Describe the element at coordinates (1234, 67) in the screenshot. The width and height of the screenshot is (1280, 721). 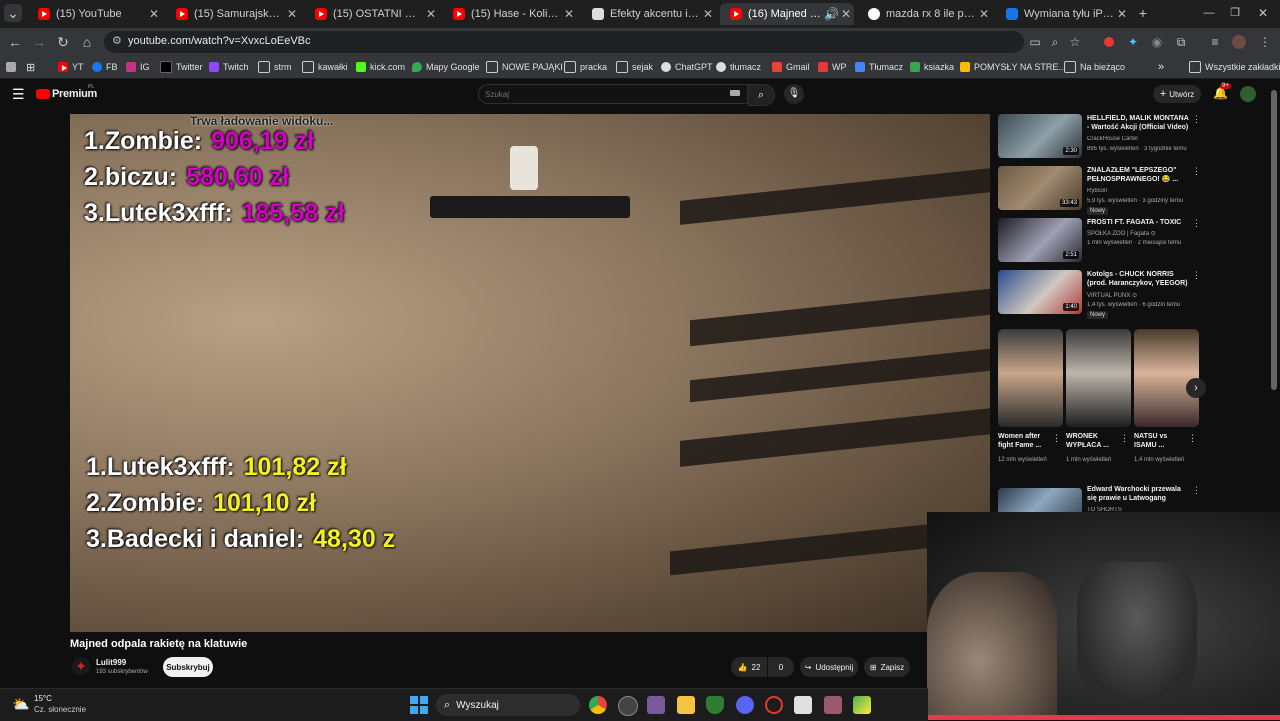
I see `all-bookmarks: Wszystkie zakładki` at that location.